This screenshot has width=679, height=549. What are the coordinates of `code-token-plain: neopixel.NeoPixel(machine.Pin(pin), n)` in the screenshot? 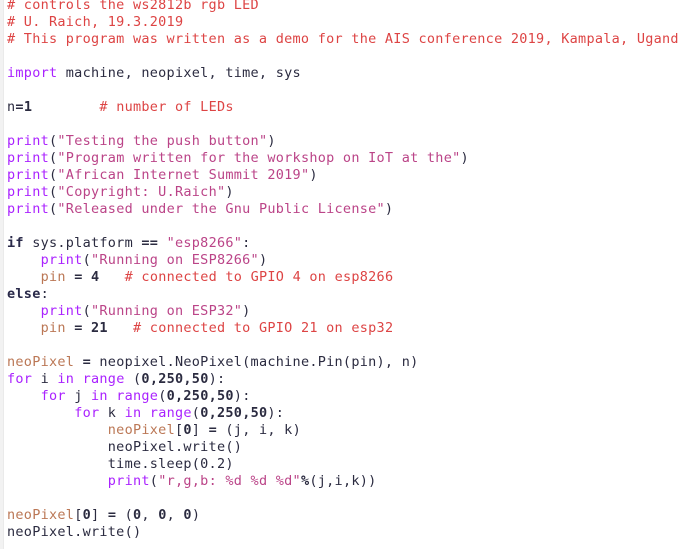 It's located at (255, 362).